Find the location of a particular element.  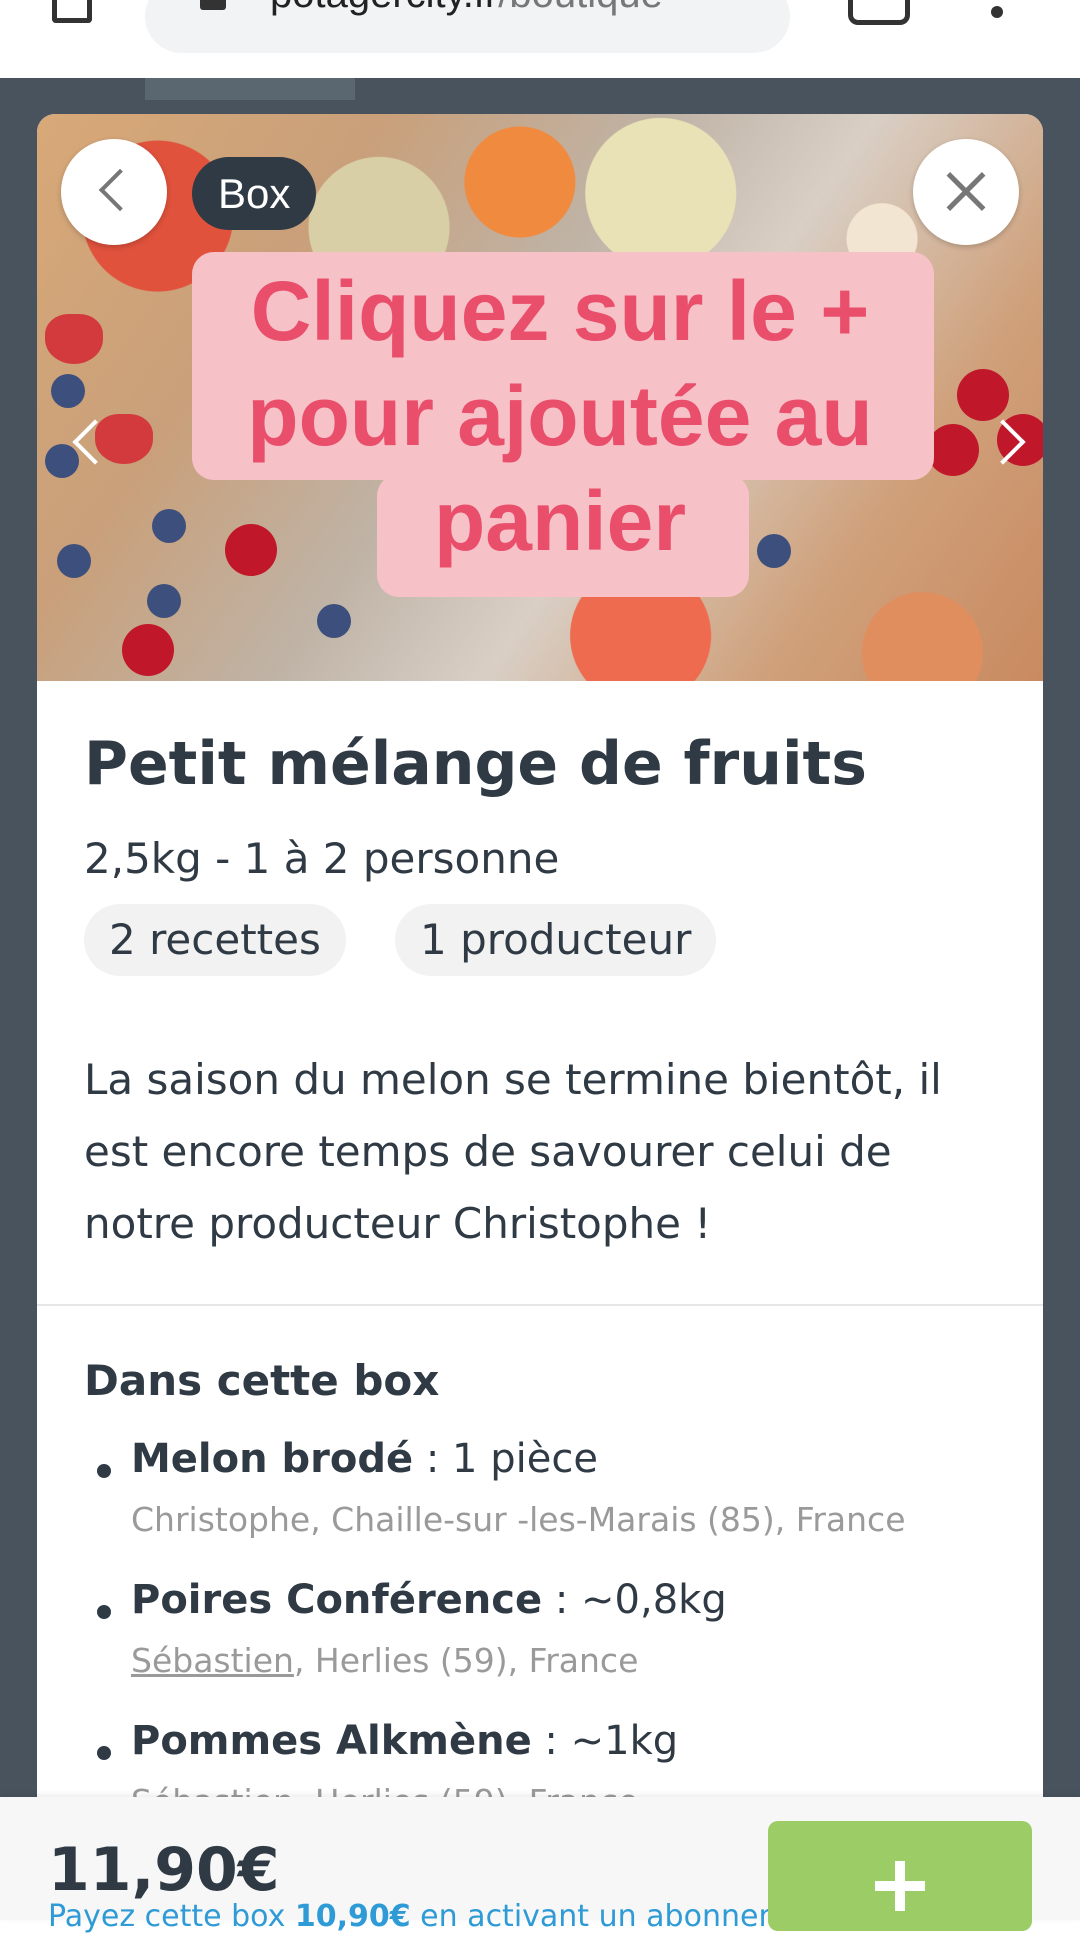

price: 11,90€ is located at coordinates (164, 1870).